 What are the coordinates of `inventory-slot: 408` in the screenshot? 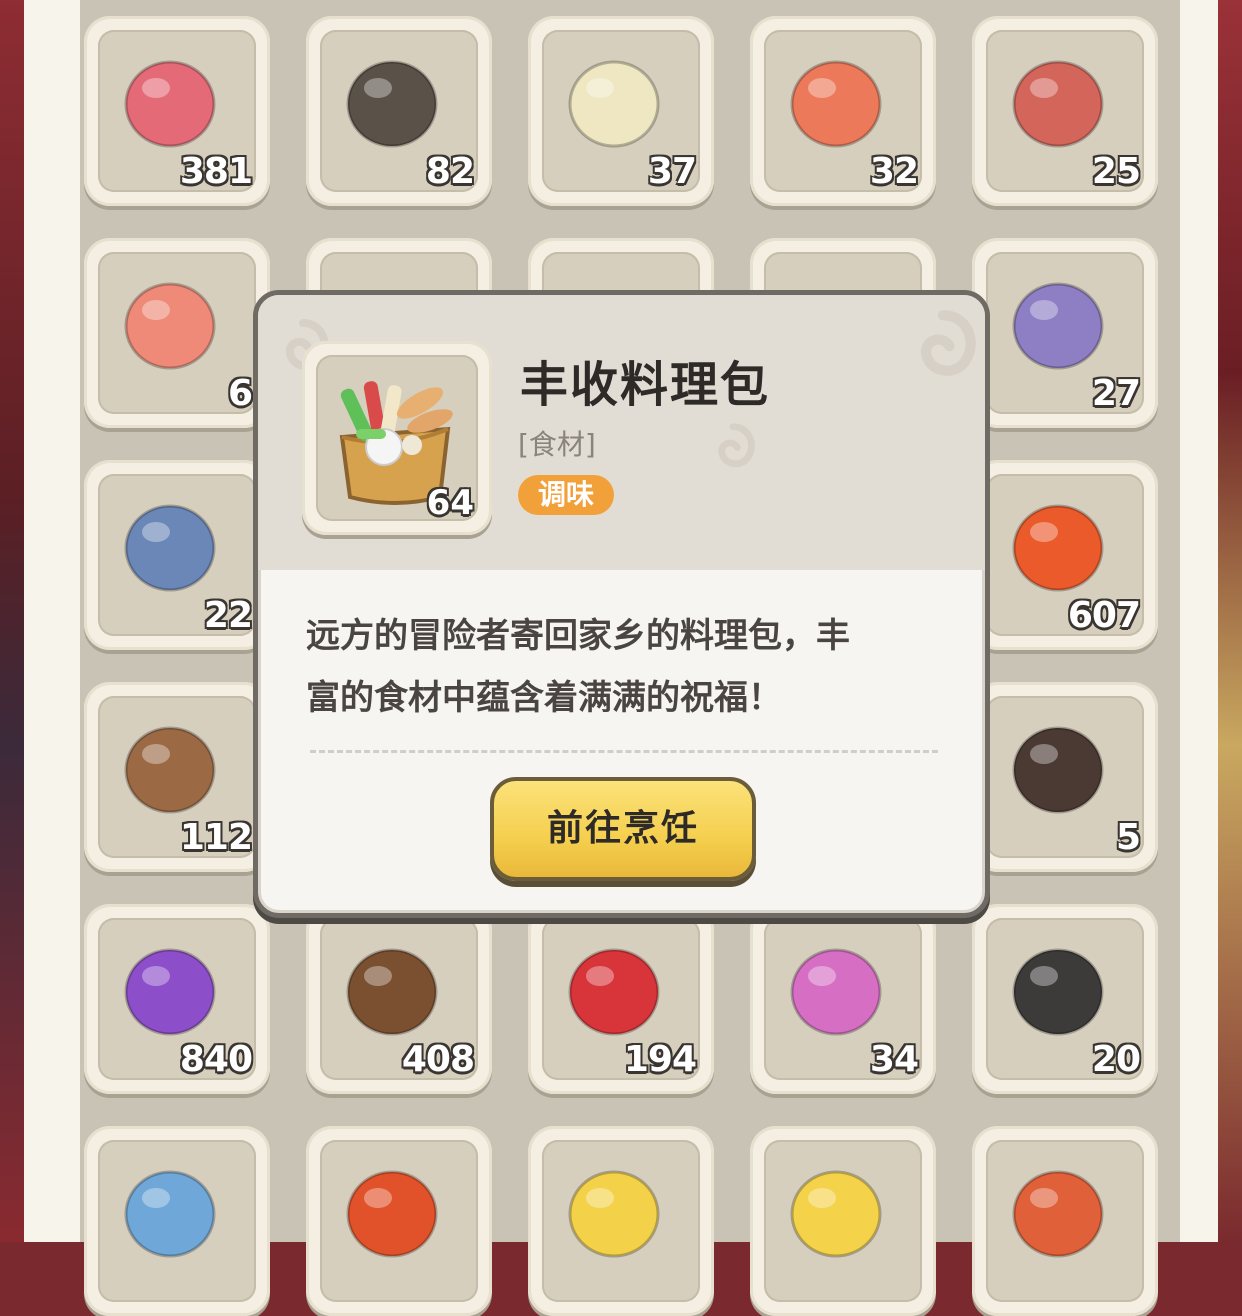 It's located at (399, 999).